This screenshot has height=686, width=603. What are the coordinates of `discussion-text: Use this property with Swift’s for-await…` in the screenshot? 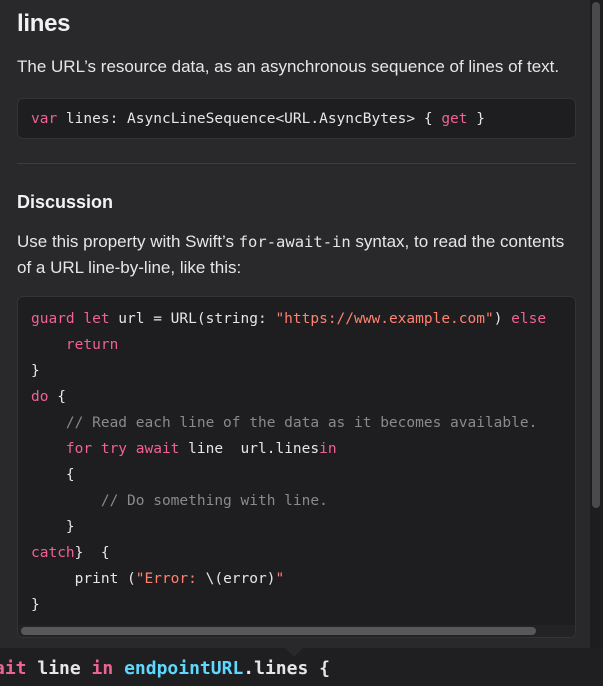 It's located at (297, 255).